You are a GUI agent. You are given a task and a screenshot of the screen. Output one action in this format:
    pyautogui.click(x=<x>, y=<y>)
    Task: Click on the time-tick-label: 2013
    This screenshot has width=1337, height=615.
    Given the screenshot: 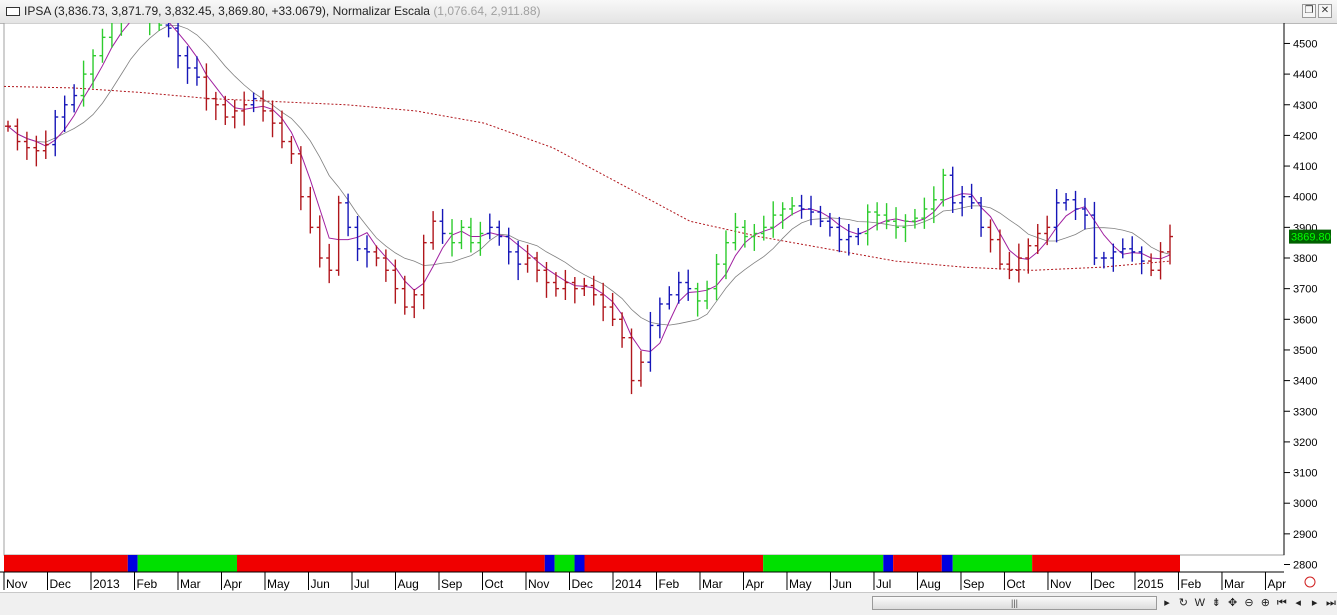 What is the action you would take?
    pyautogui.click(x=106, y=584)
    